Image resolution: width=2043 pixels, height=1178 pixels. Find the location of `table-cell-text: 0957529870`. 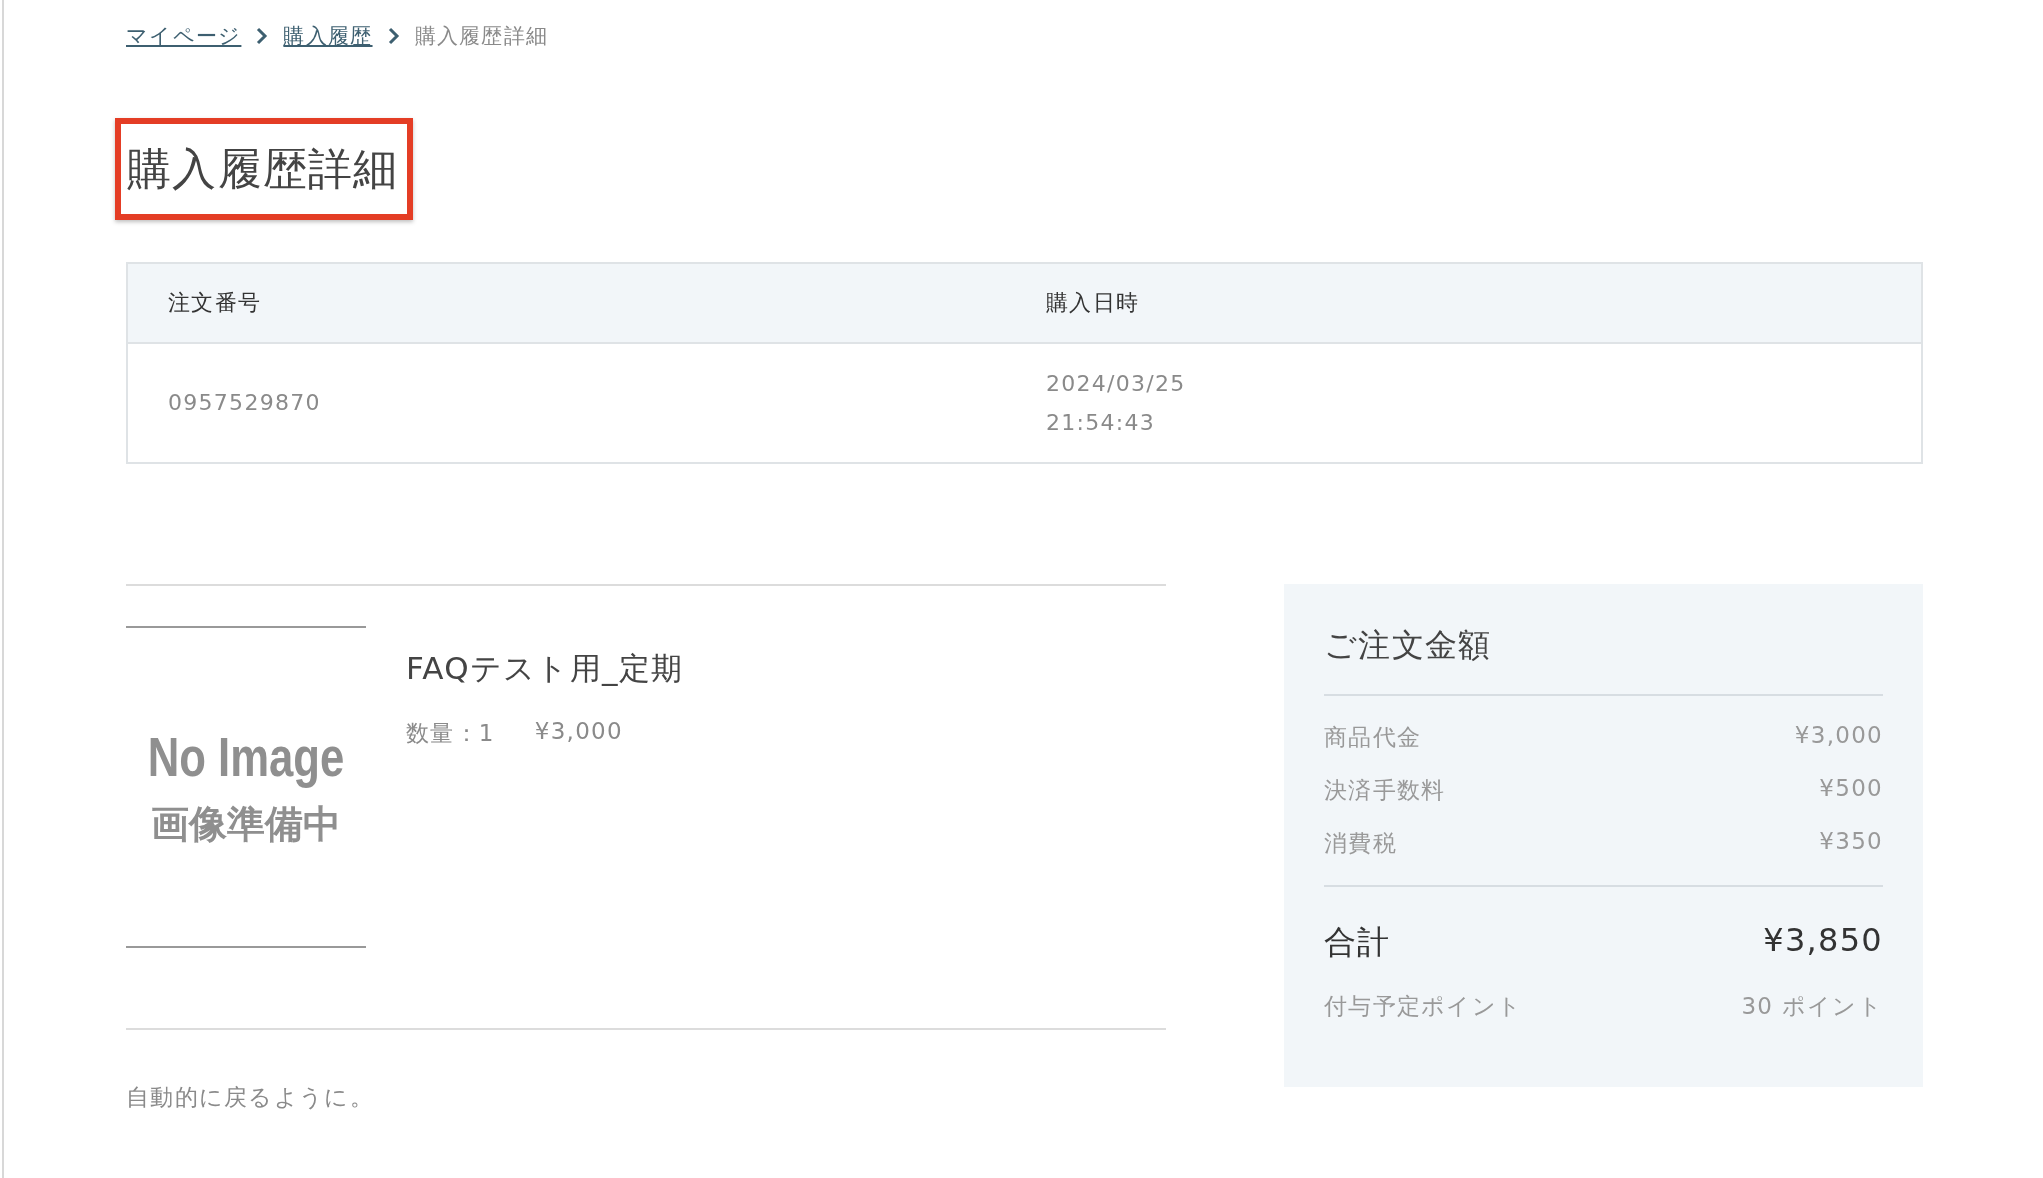

table-cell-text: 0957529870 is located at coordinates (245, 403).